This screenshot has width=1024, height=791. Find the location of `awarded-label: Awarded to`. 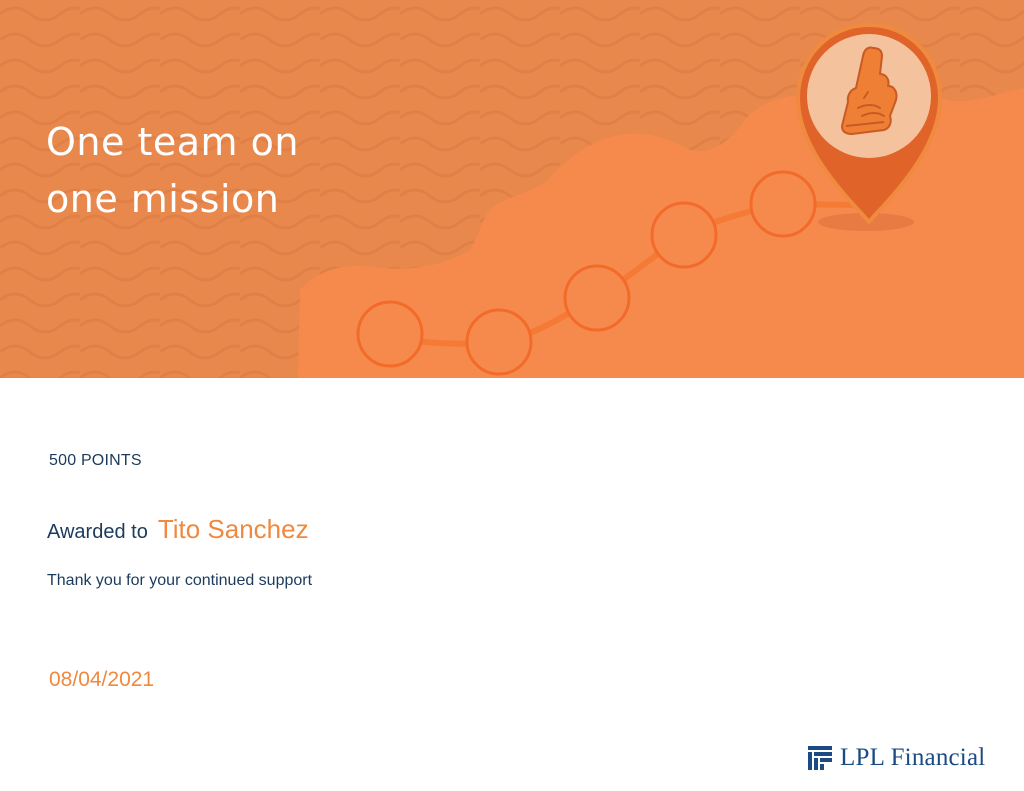

awarded-label: Awarded to is located at coordinates (97, 532).